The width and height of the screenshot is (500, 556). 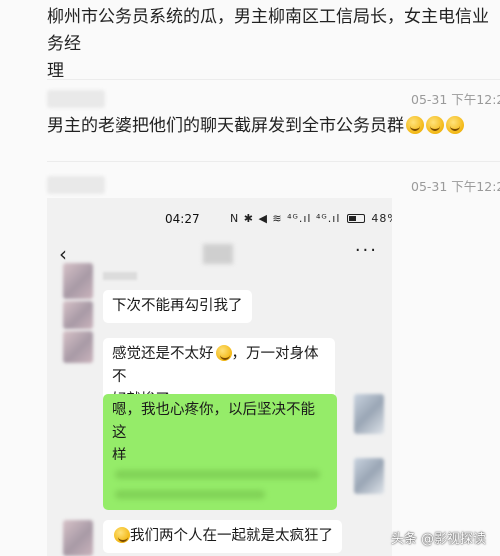 I want to click on more-icon: ···, so click(x=366, y=250).